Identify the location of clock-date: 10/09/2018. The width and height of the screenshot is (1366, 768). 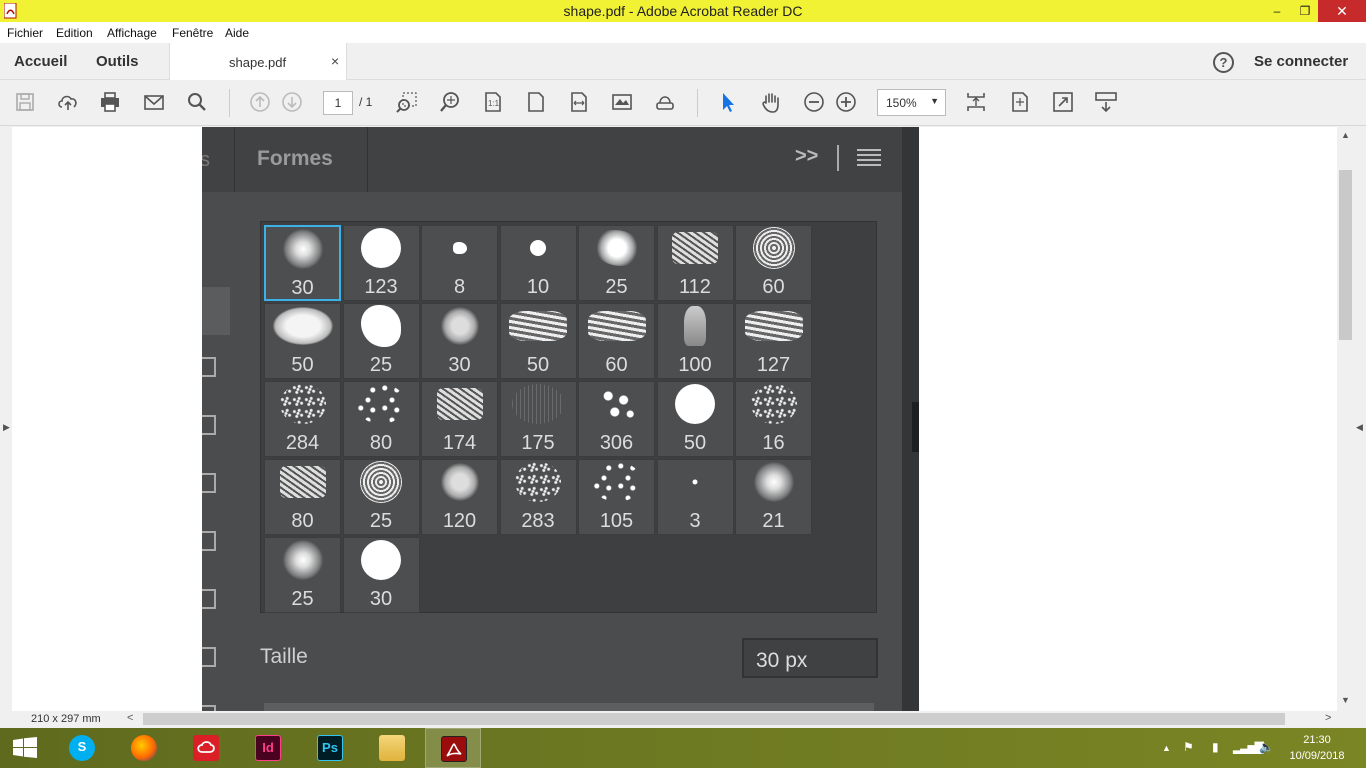
(1317, 756).